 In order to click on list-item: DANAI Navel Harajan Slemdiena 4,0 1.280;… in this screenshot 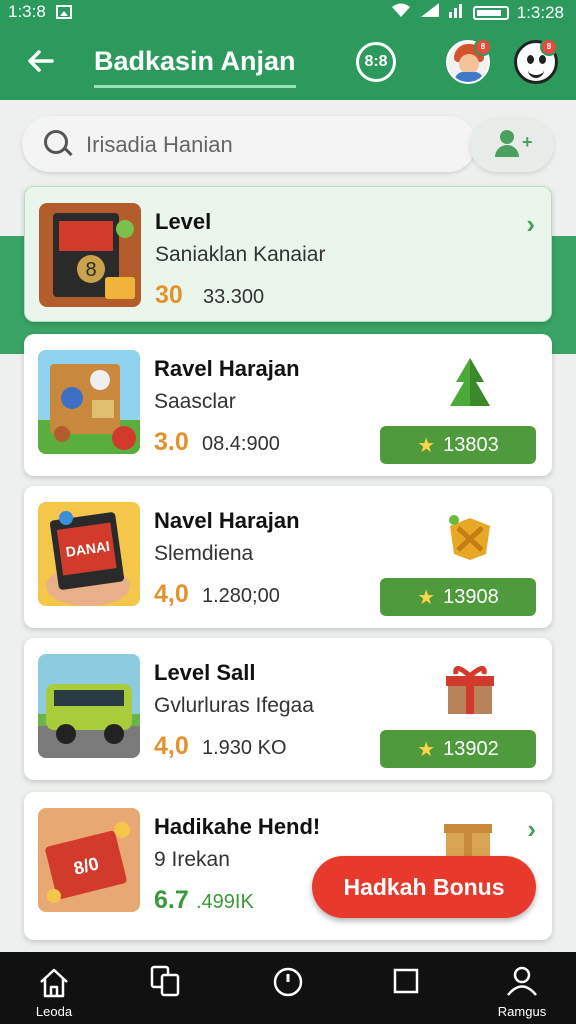, I will do `click(288, 557)`.